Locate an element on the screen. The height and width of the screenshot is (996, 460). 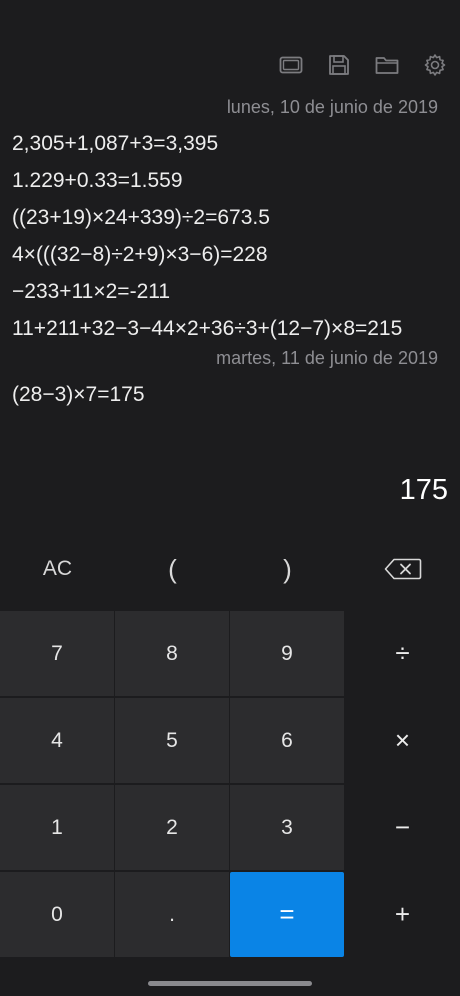
divide-button: ÷ is located at coordinates (402, 653).